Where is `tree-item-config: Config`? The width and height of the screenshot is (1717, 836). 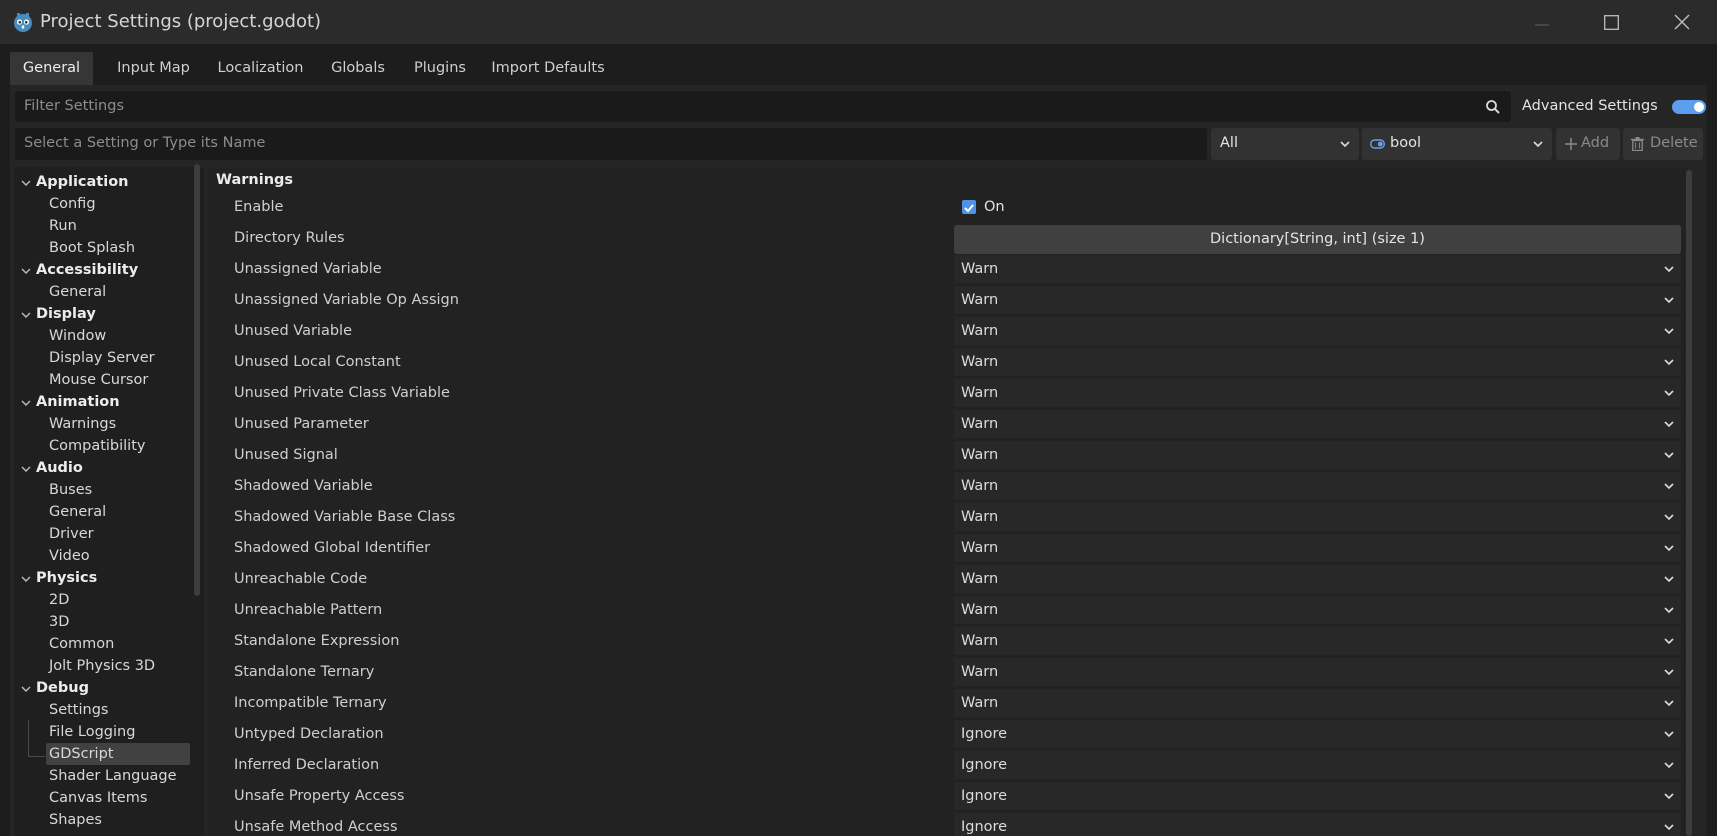
tree-item-config: Config is located at coordinates (72, 204).